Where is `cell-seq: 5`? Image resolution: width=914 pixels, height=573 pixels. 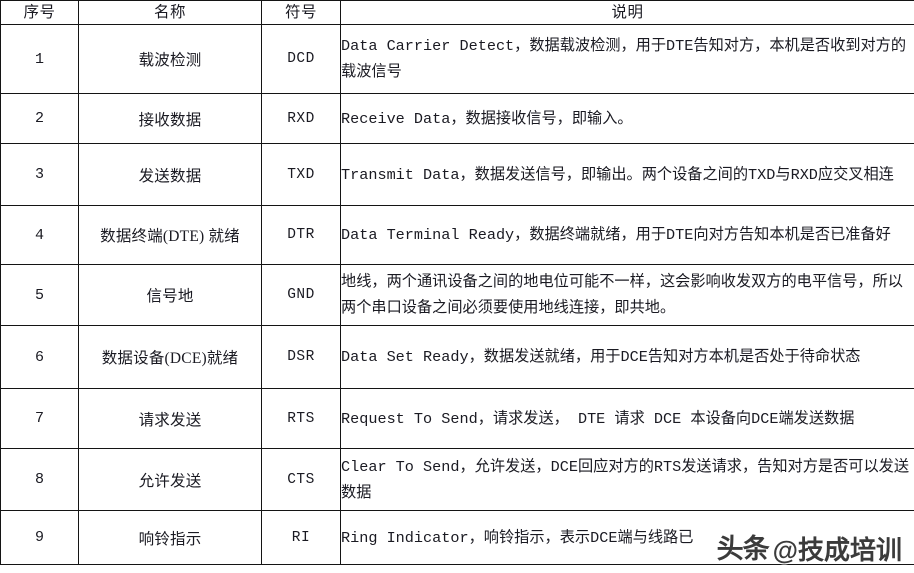 cell-seq: 5 is located at coordinates (39, 295).